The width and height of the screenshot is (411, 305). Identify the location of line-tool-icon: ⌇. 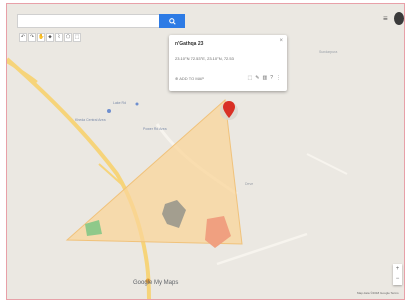
(59, 37).